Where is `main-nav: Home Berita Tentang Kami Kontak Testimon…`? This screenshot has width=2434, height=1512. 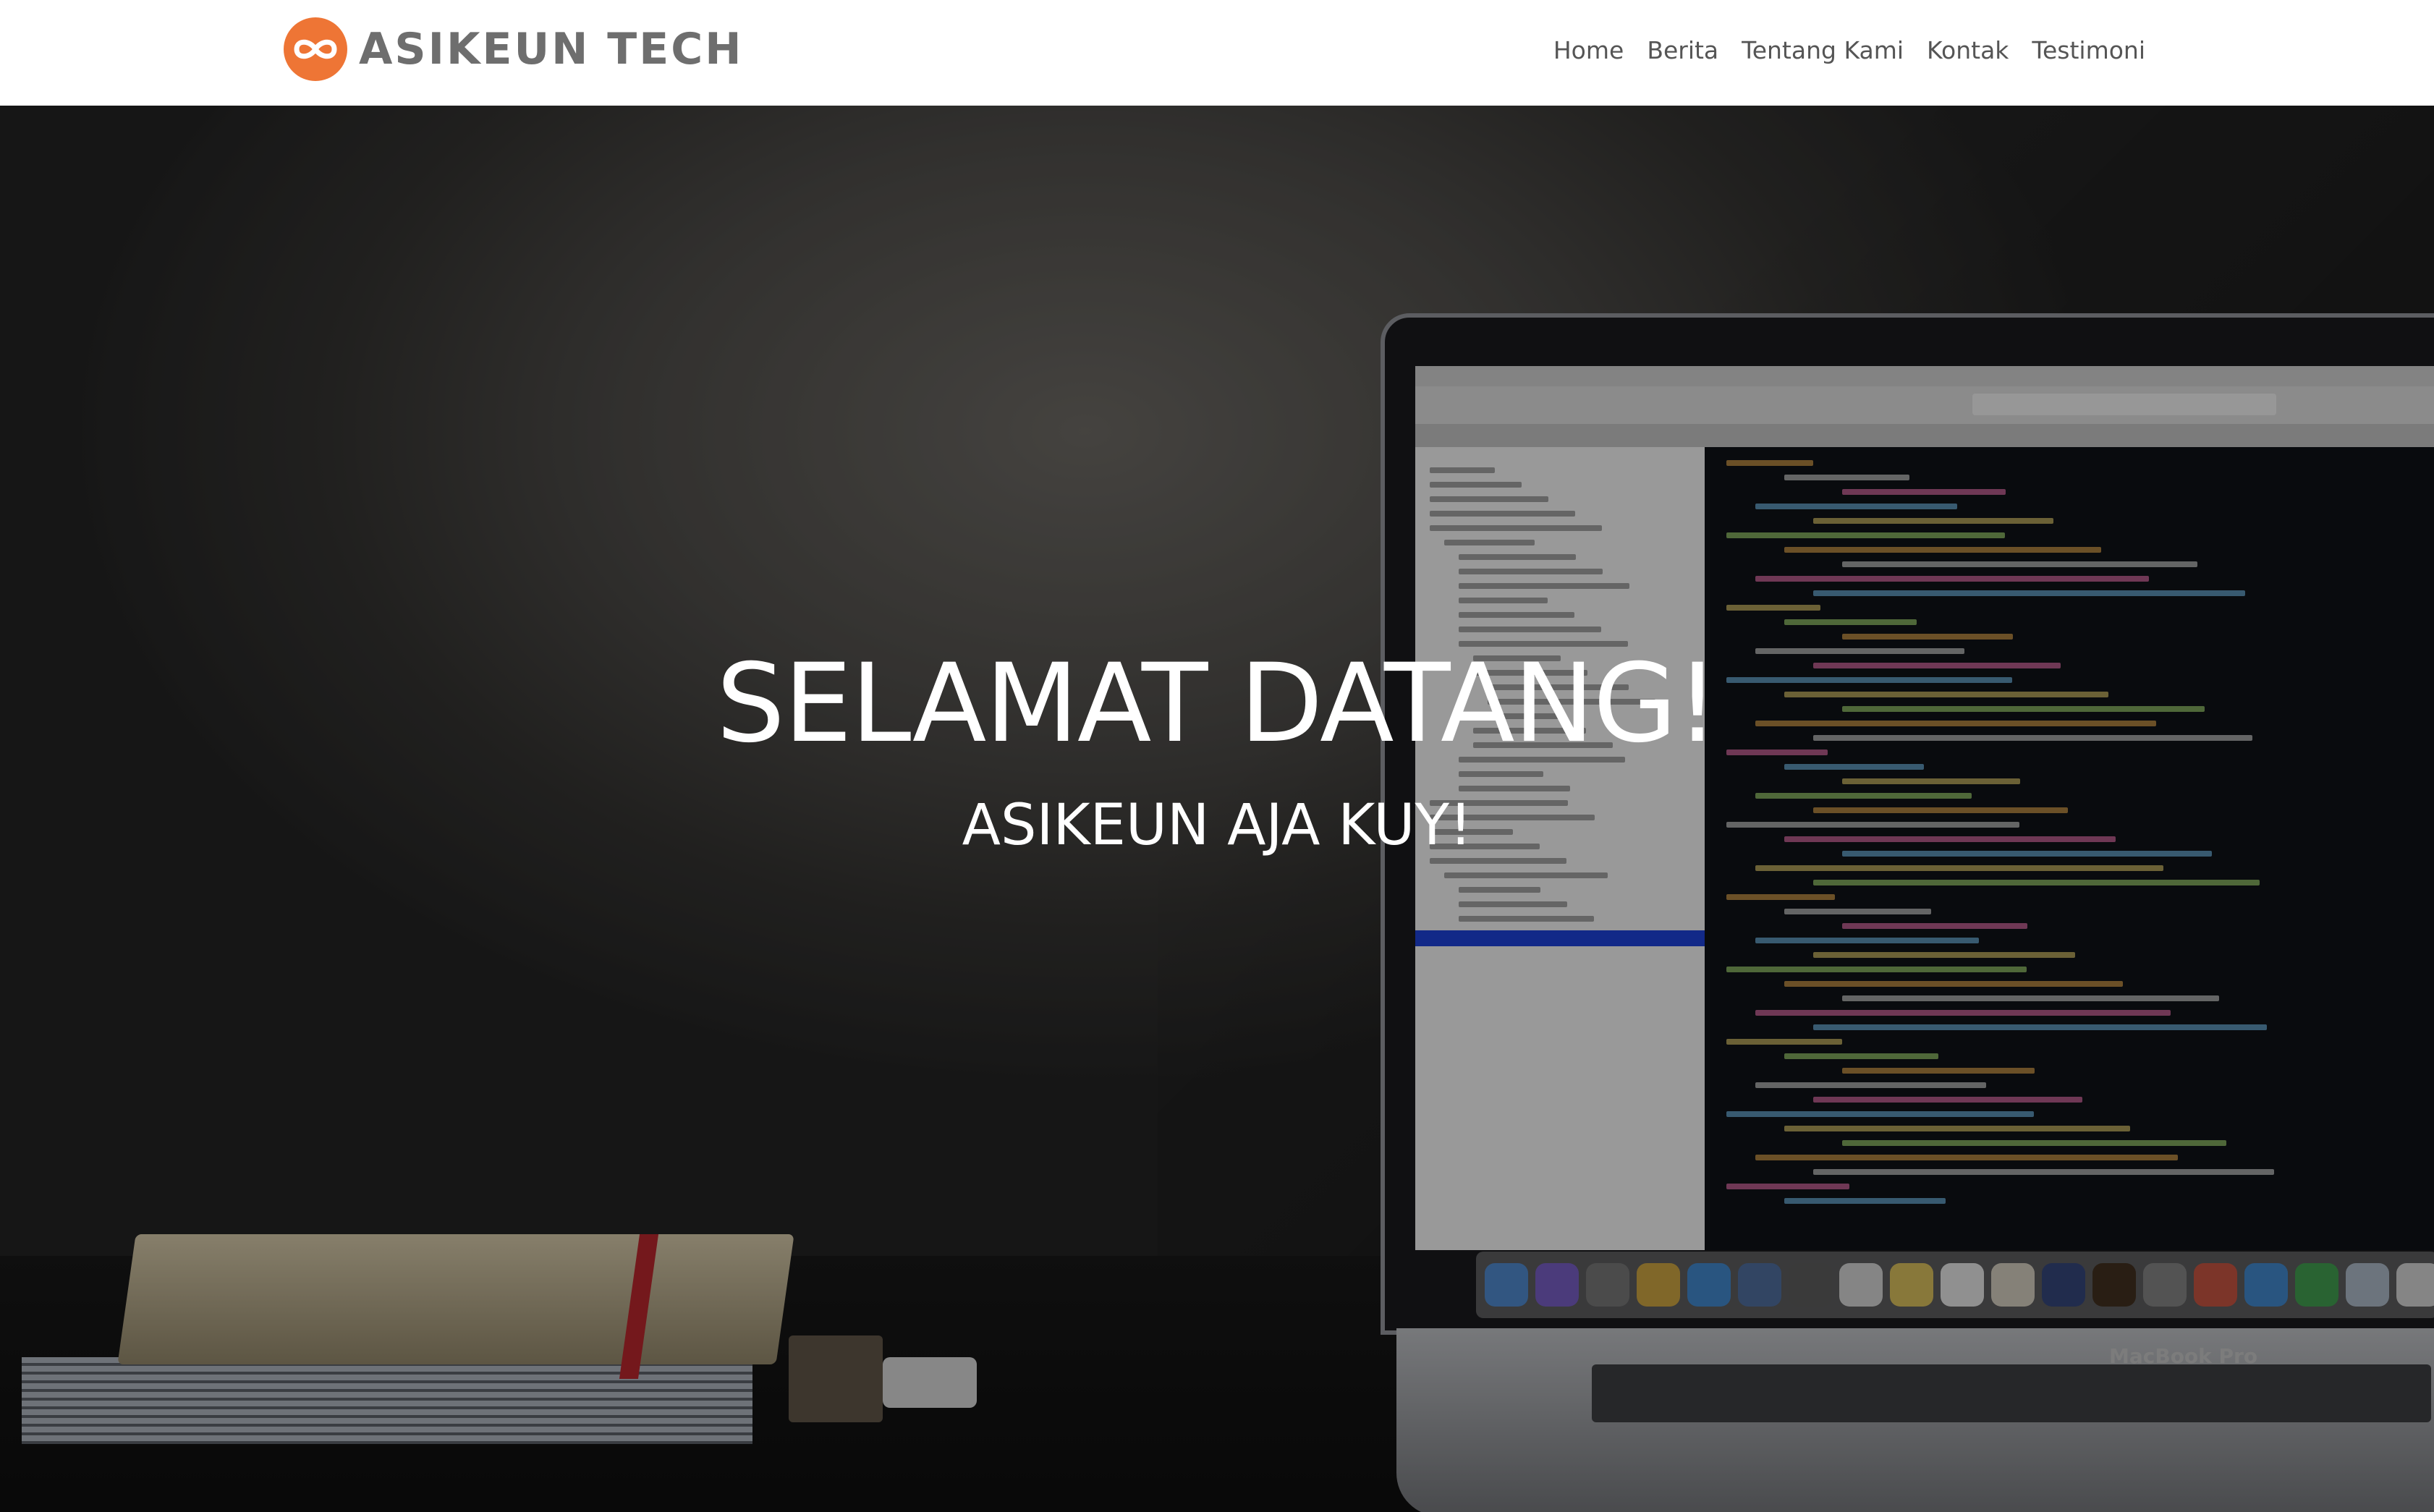 main-nav: Home Berita Tentang Kami Kontak Testimon… is located at coordinates (1849, 50).